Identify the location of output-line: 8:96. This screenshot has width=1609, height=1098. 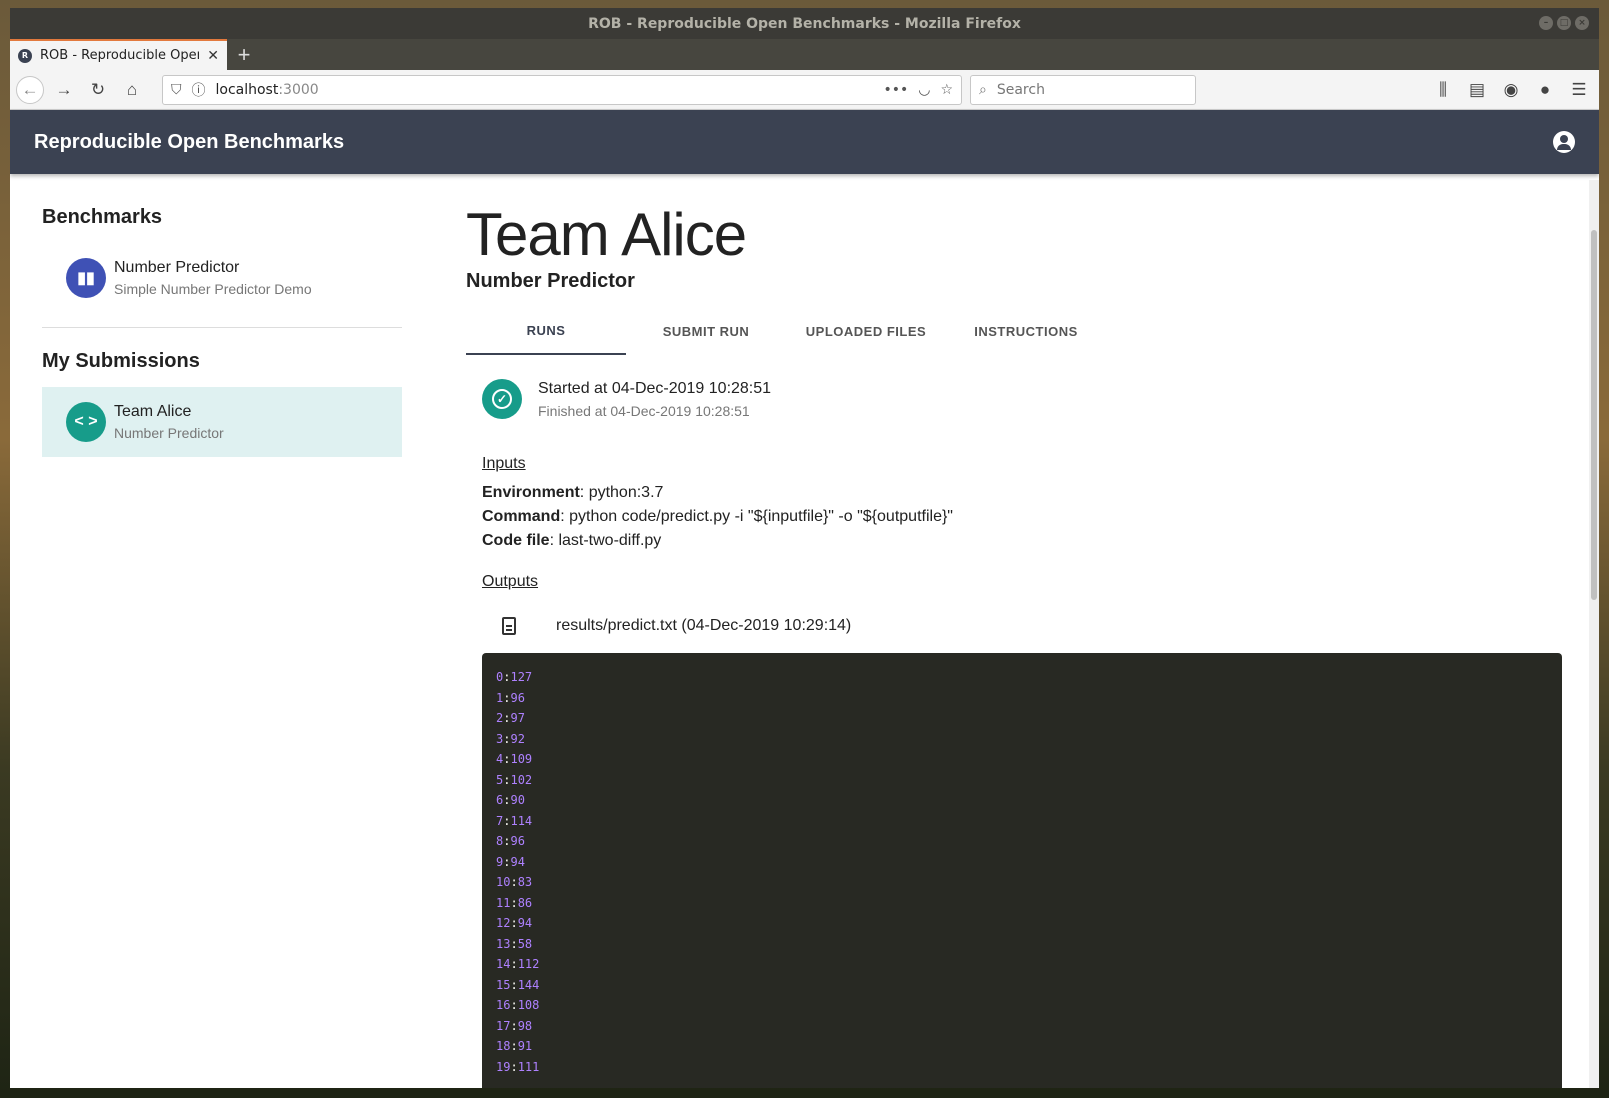
(1022, 841).